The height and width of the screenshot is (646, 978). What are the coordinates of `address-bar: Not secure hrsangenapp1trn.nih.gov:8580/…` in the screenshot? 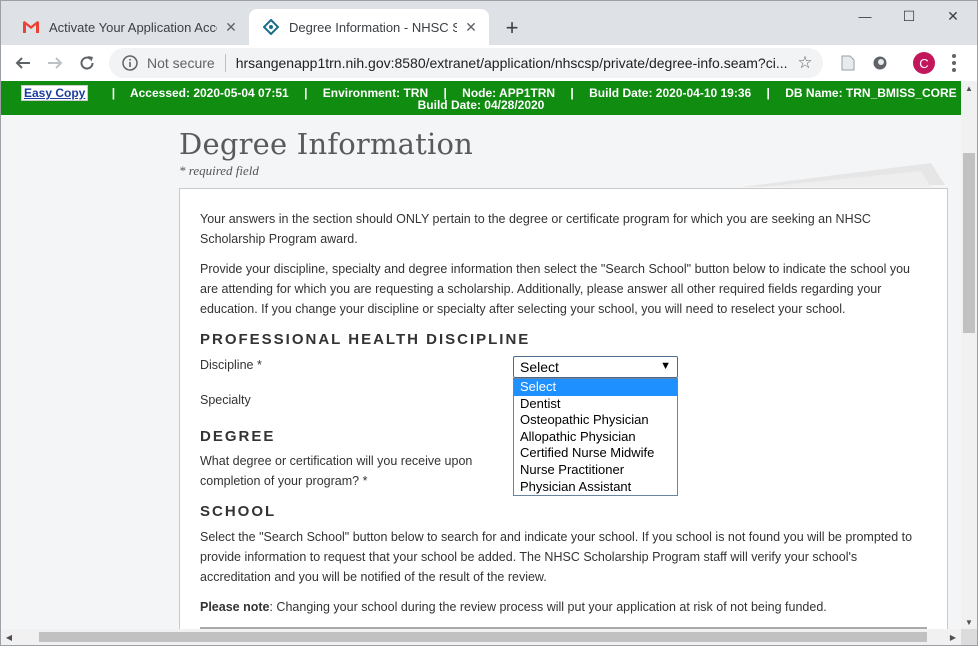 It's located at (466, 63).